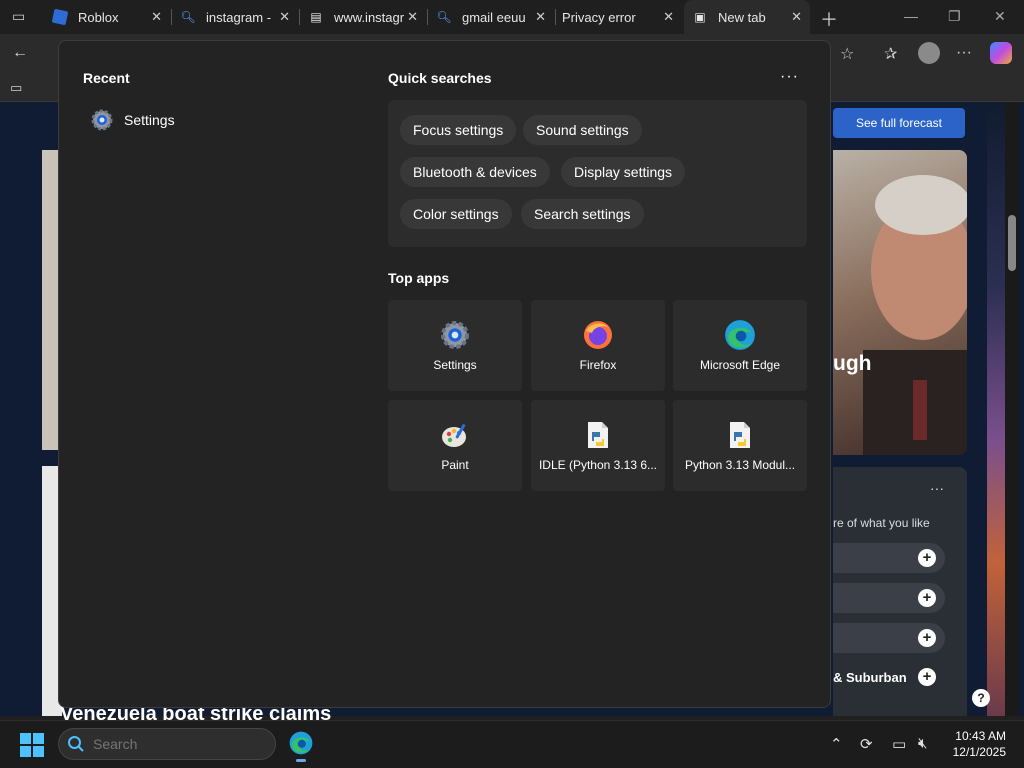  Describe the element at coordinates (458, 130) in the screenshot. I see `quick-search-focus-settings: Focus settings` at that location.